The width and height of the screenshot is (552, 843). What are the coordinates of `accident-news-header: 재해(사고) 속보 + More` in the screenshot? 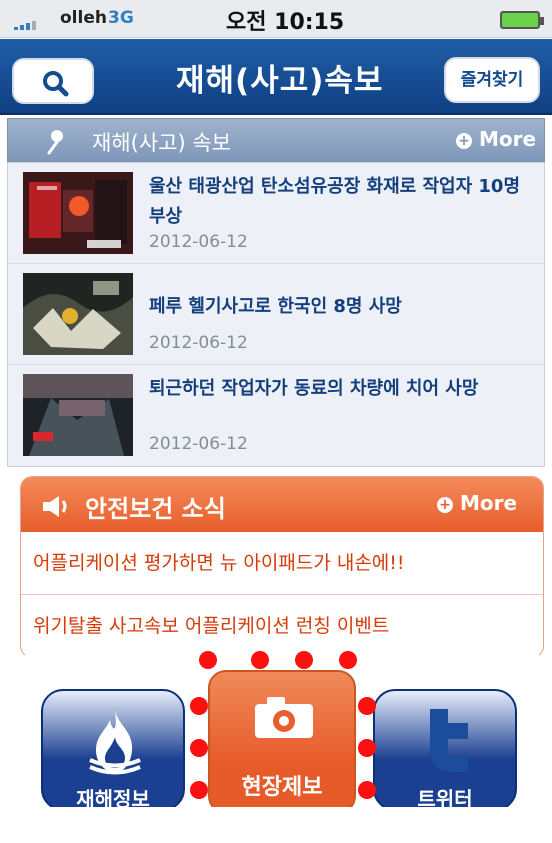 It's located at (276, 140).